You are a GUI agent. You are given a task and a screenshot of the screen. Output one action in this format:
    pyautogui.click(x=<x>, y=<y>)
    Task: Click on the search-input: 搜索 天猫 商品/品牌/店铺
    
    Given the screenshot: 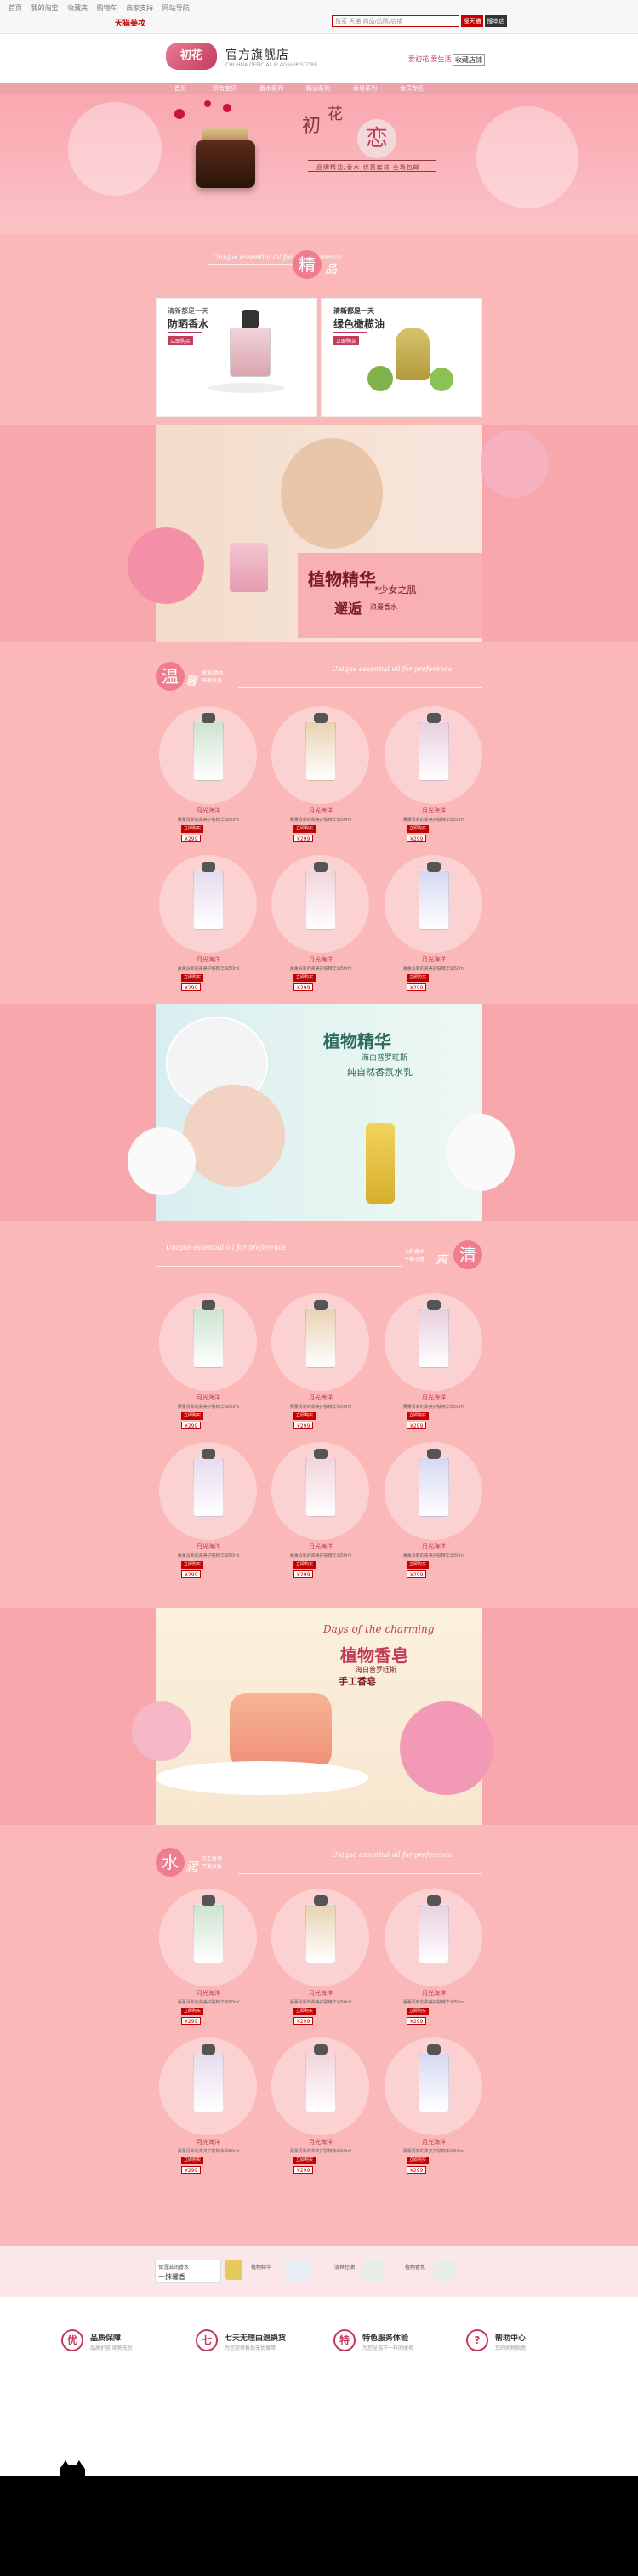 What is the action you would take?
    pyautogui.click(x=395, y=21)
    